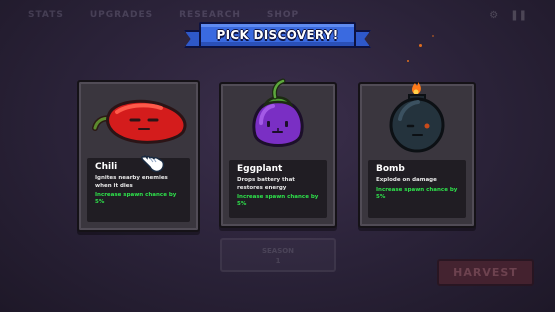 The image size is (555, 312). Describe the element at coordinates (121, 15) in the screenshot. I see `bg-nav-item: UPGRADES` at that location.